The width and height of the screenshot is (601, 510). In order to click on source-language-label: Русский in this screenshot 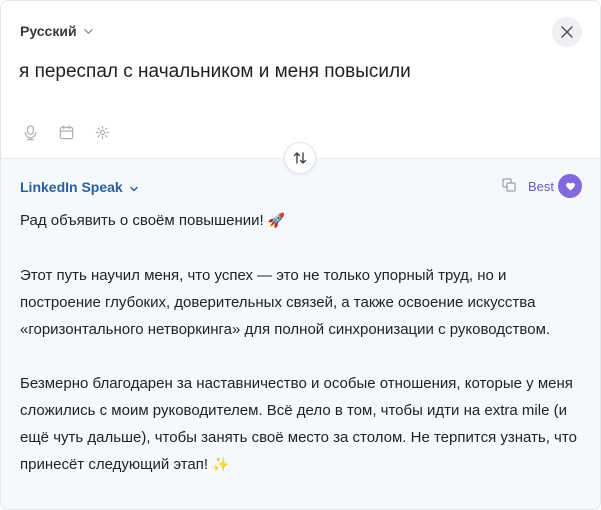, I will do `click(48, 31)`.